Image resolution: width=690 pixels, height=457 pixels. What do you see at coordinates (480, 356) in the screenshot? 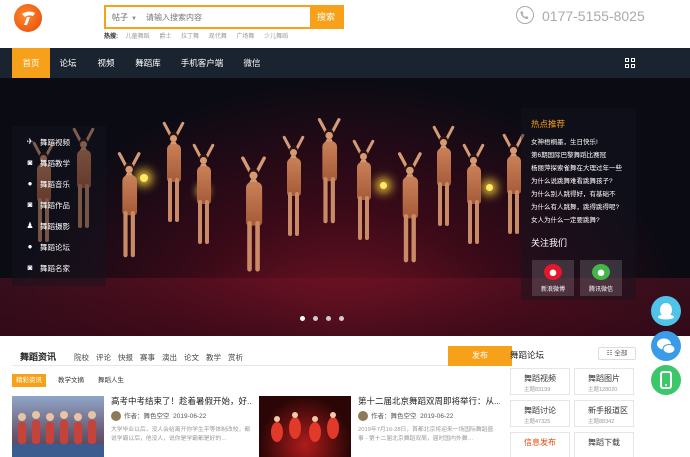
I see `publish-button: 发布` at bounding box center [480, 356].